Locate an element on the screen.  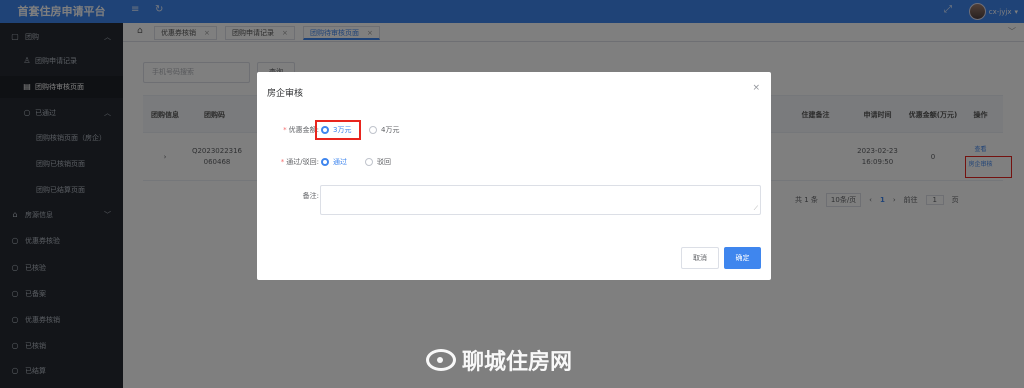
highlight-box is located at coordinates (338, 130).